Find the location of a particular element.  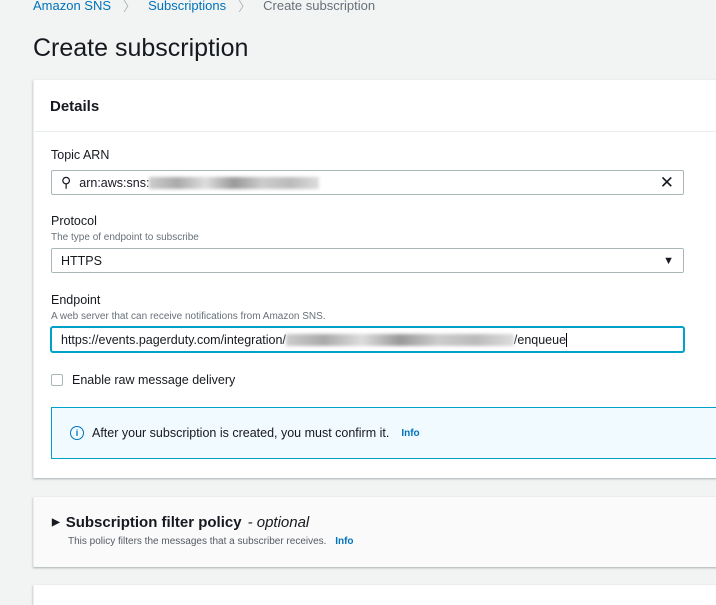

raw-delivery-label: Enable raw message delivery is located at coordinates (154, 380).